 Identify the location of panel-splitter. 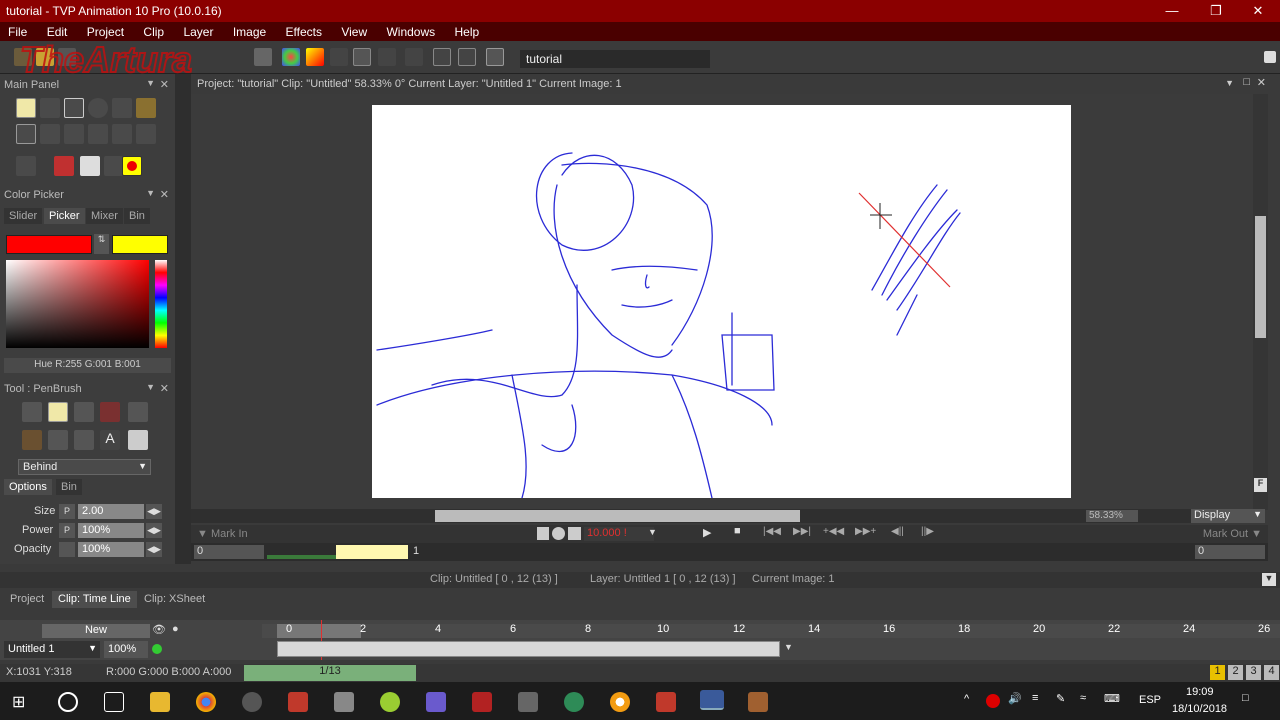
(183, 319).